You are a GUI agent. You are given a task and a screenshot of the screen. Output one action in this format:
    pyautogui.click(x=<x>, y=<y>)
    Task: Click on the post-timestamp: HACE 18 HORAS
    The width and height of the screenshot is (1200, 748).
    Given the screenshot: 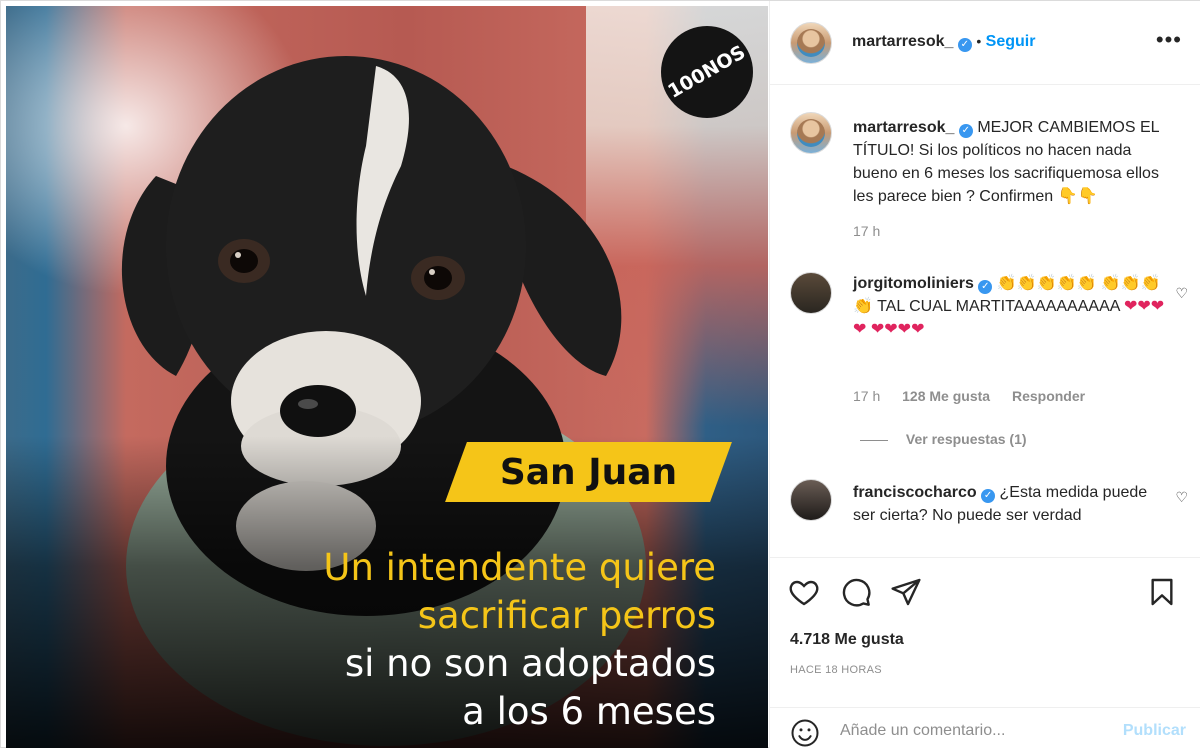 What is the action you would take?
    pyautogui.click(x=836, y=670)
    